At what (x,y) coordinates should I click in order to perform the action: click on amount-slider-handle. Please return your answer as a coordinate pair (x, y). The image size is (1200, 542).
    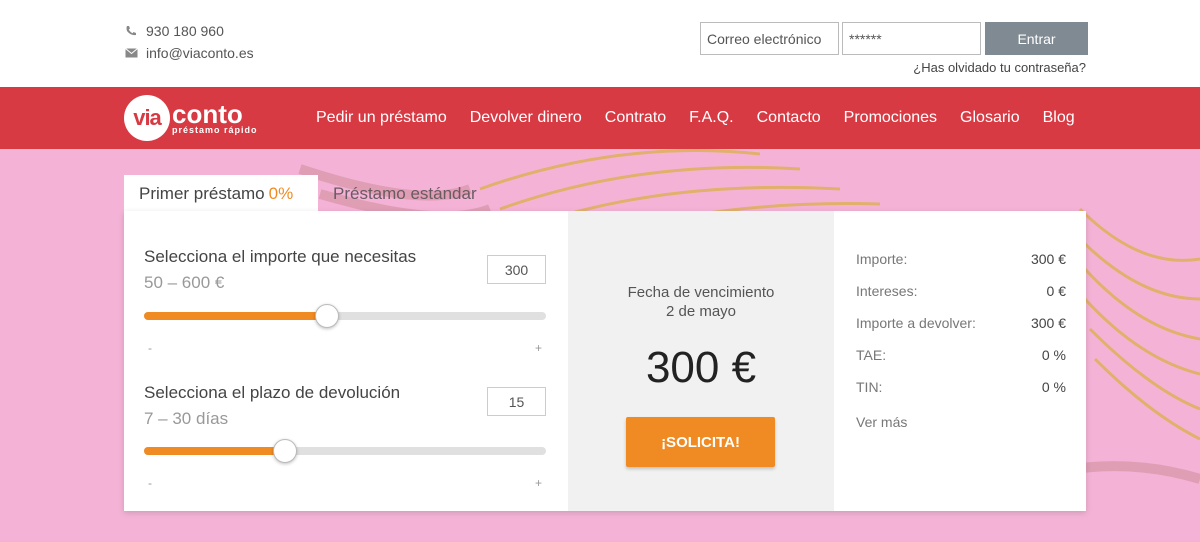
    Looking at the image, I should click on (326, 316).